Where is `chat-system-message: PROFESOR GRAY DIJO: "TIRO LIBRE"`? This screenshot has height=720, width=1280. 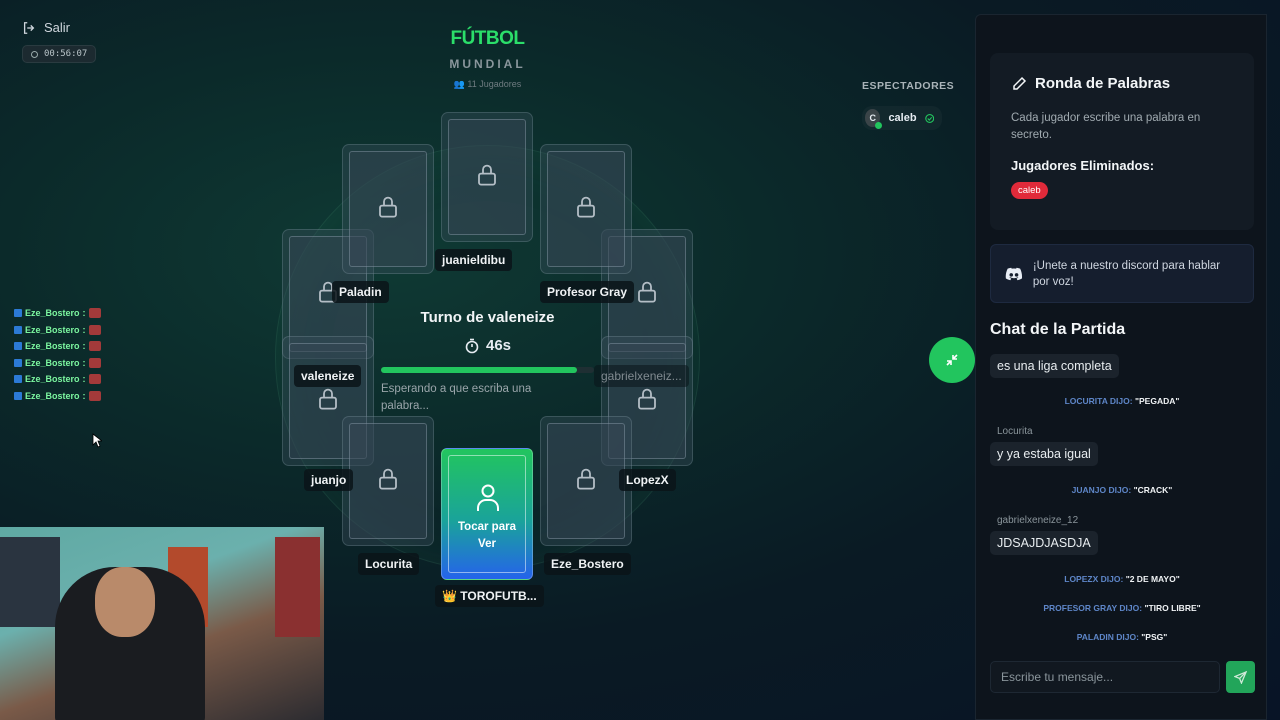
chat-system-message: PROFESOR GRAY DIJO: "TIRO LIBRE" is located at coordinates (1122, 608).